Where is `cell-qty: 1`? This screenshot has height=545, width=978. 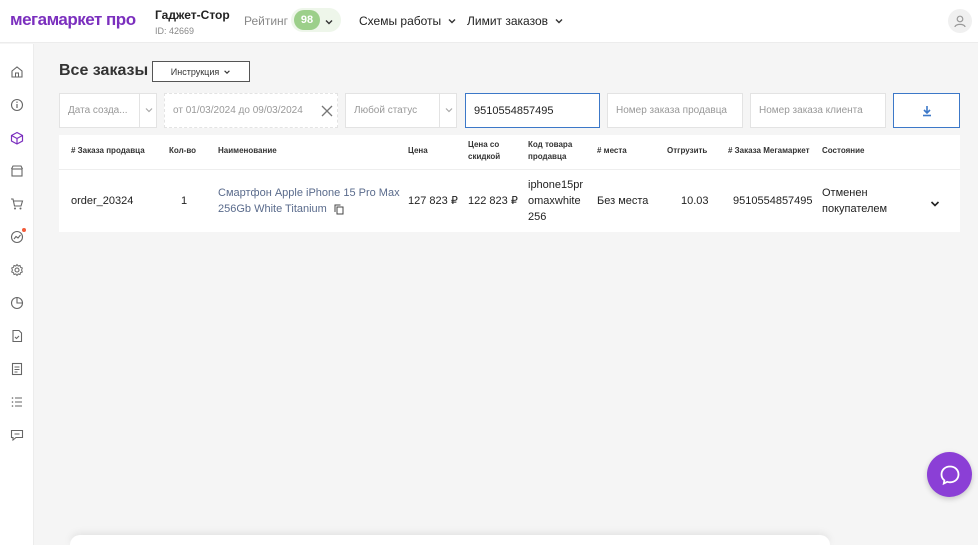
cell-qty: 1 is located at coordinates (184, 201).